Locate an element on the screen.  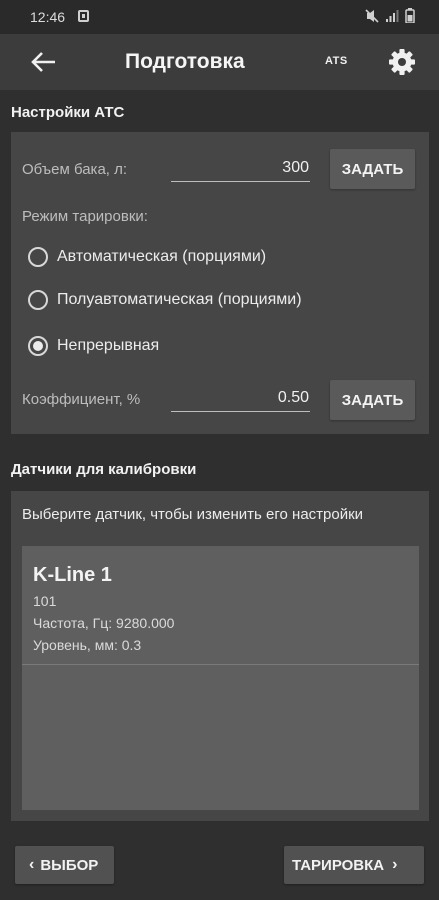
radio-automatic: Автоматическая (порциями) is located at coordinates (147, 257).